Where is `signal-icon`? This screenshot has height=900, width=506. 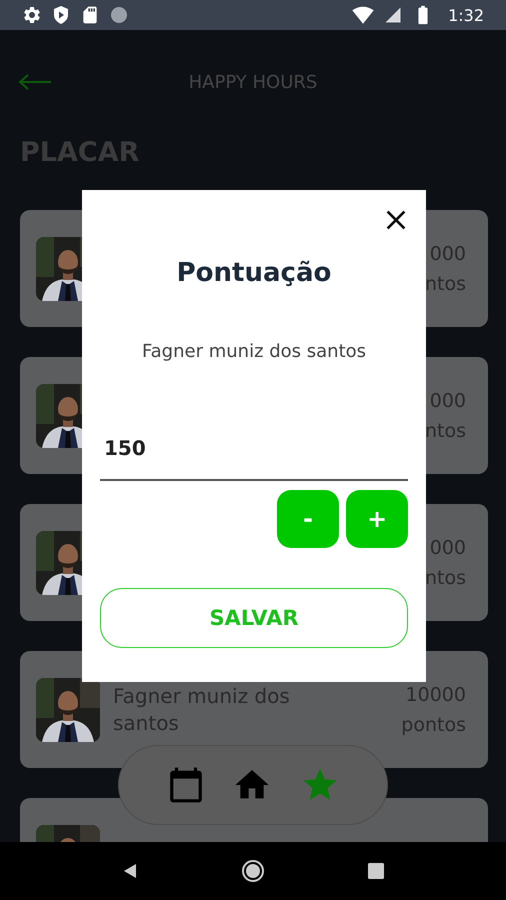
signal-icon is located at coordinates (393, 15).